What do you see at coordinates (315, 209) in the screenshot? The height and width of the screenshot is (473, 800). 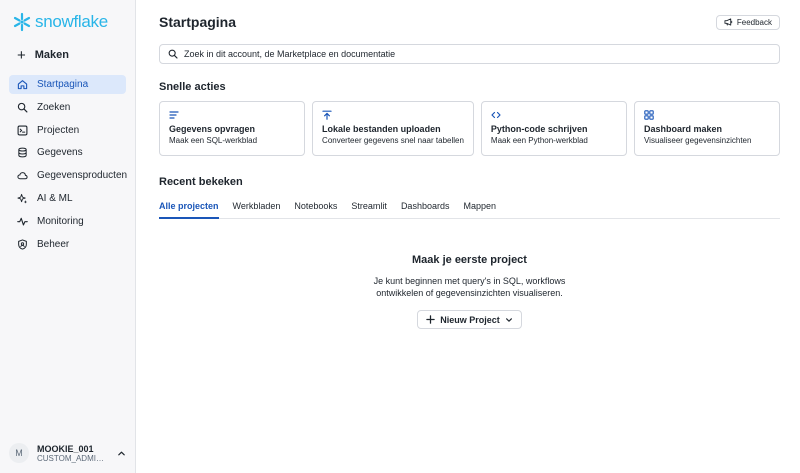 I see `tab-notebooks: Notebooks` at bounding box center [315, 209].